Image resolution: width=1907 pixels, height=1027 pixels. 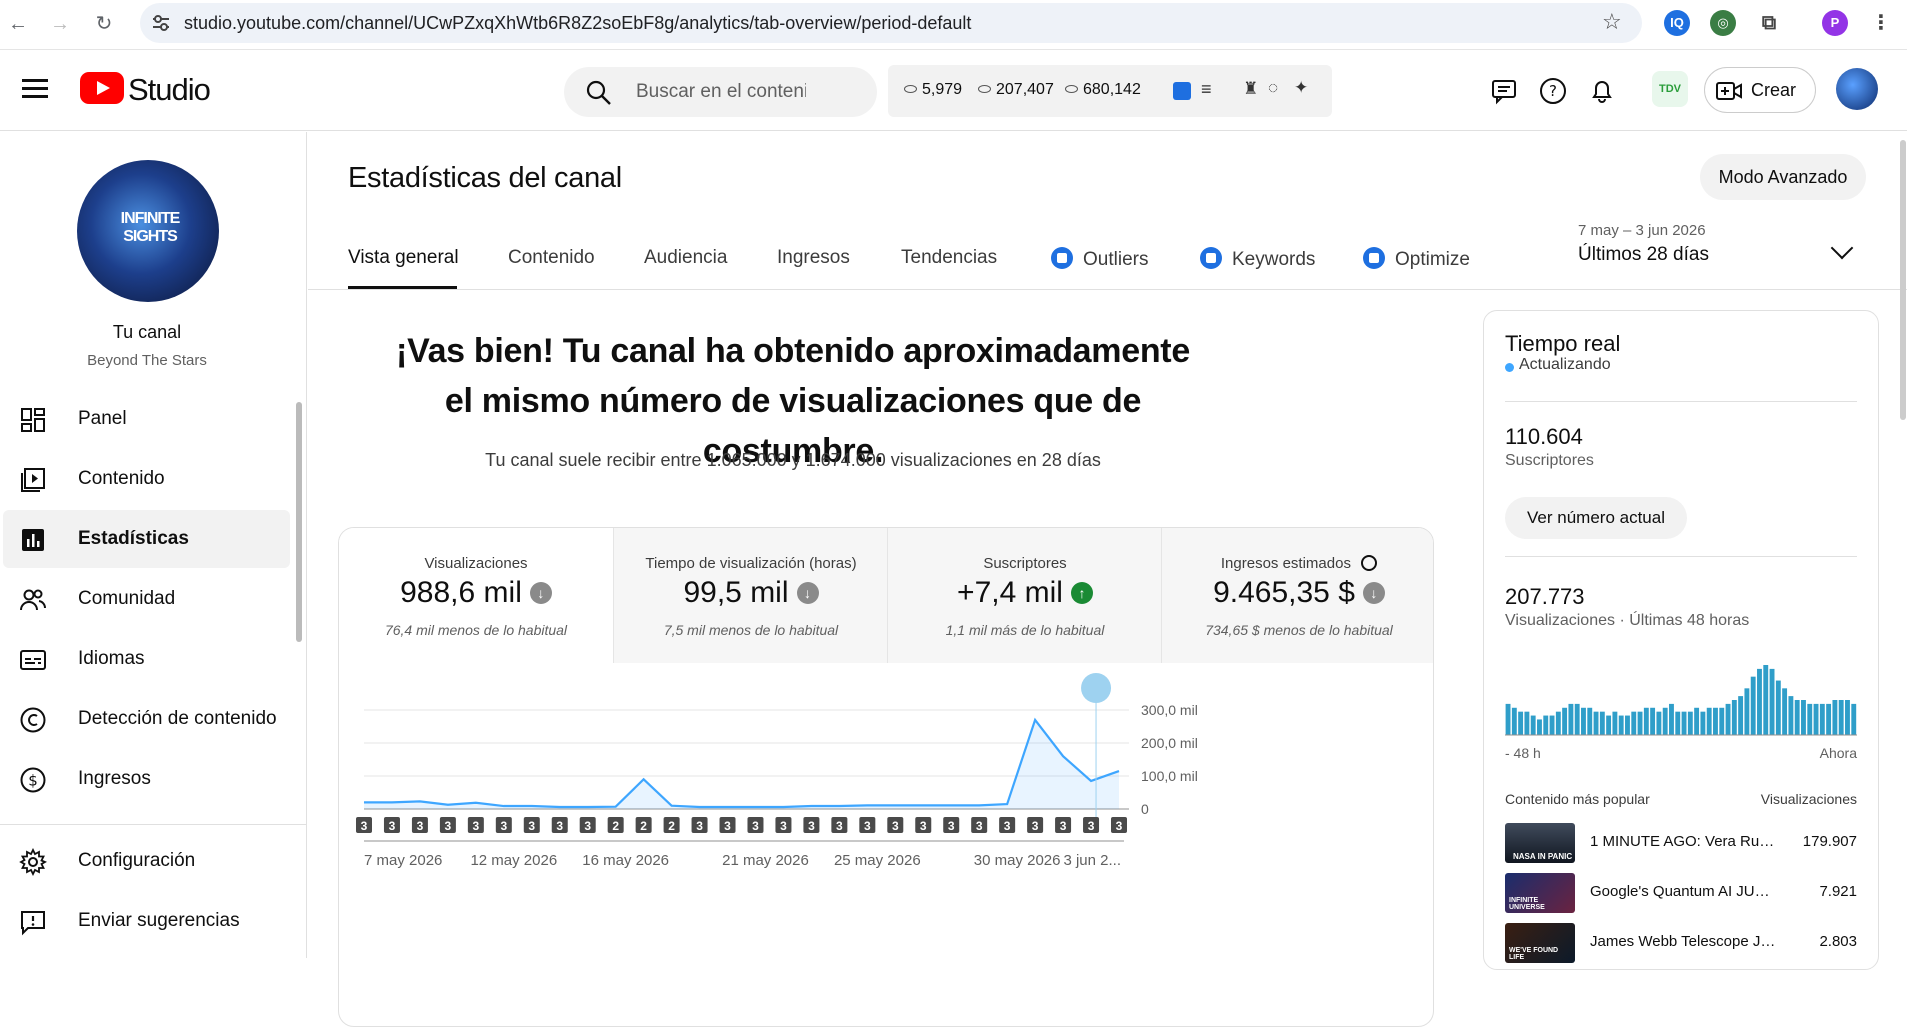 What do you see at coordinates (1545, 597) in the screenshot?
I see `realtime-views-value: 207.773` at bounding box center [1545, 597].